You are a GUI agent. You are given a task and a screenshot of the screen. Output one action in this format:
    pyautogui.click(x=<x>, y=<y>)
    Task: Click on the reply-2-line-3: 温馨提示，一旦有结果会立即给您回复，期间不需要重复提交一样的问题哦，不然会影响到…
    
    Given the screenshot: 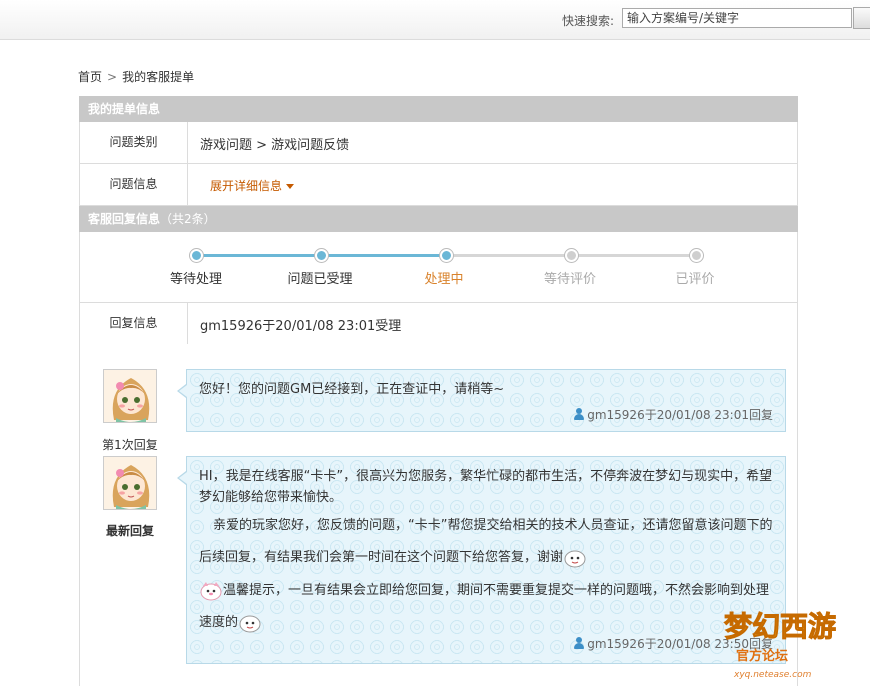 What is the action you would take?
    pyautogui.click(x=486, y=607)
    